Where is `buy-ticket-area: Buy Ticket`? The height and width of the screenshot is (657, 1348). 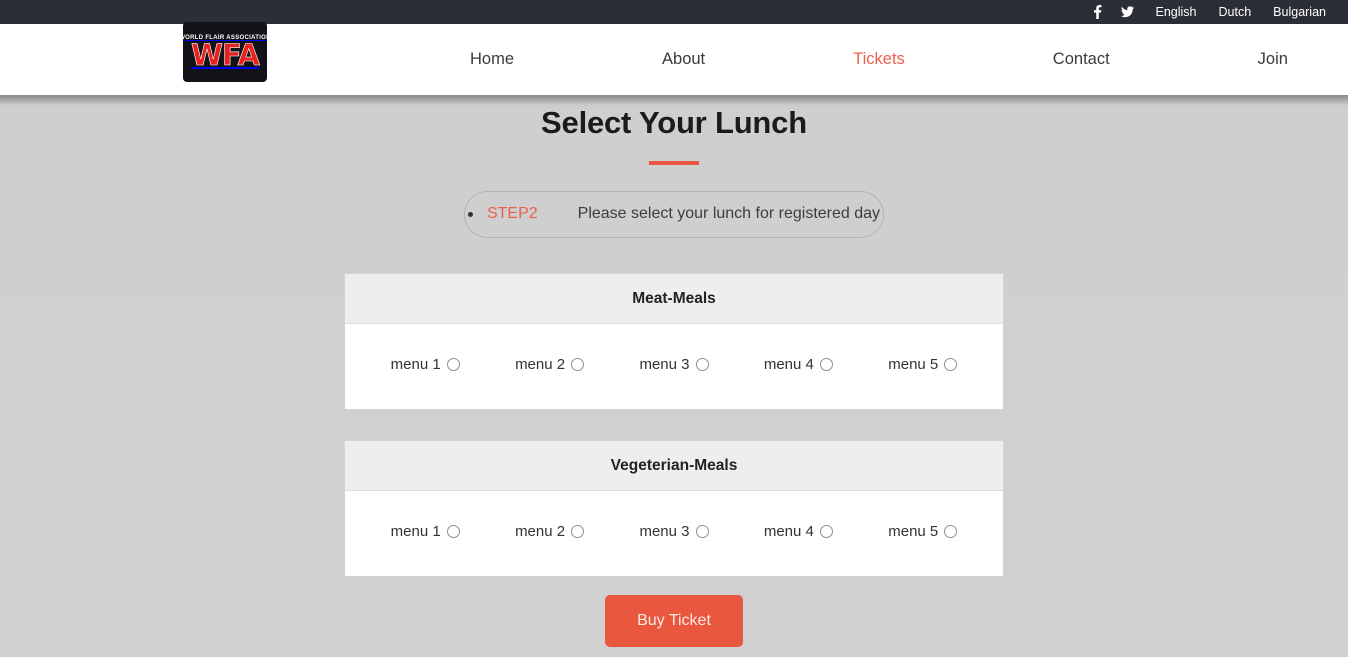 buy-ticket-area: Buy Ticket is located at coordinates (674, 621).